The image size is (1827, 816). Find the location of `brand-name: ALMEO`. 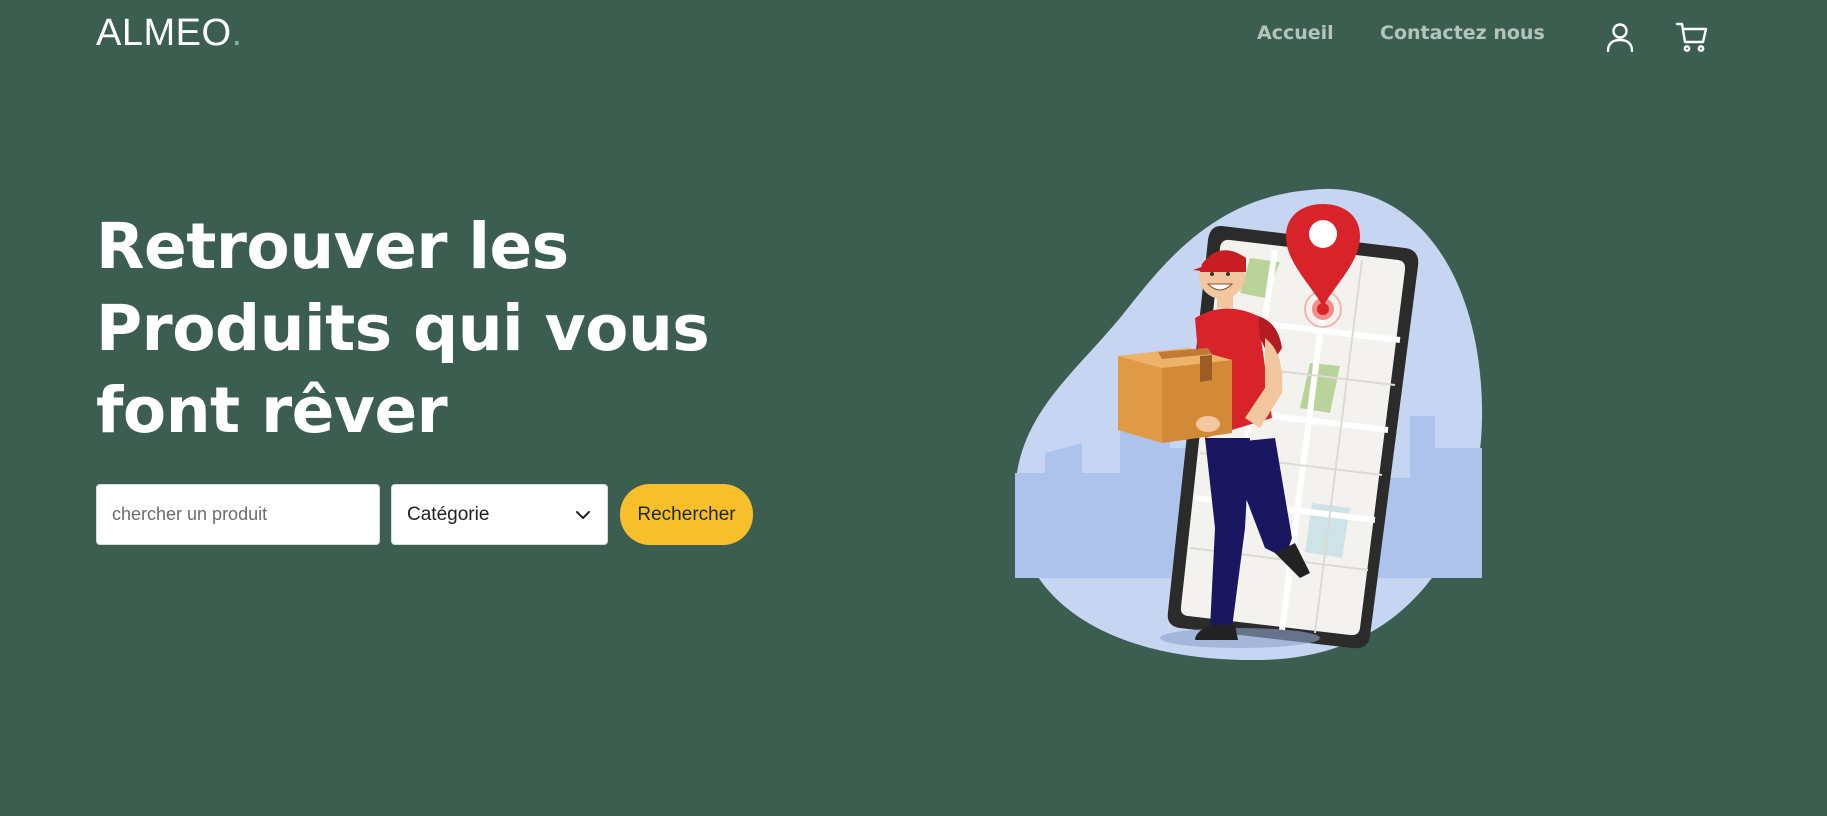

brand-name: ALMEO is located at coordinates (164, 33).